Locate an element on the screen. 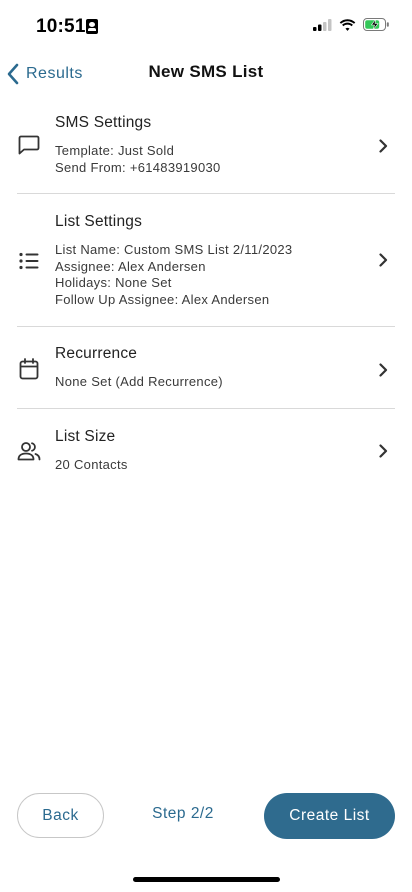  follow-up-assignee-text: Follow Up Assignee: Alex Andersen is located at coordinates (162, 299).